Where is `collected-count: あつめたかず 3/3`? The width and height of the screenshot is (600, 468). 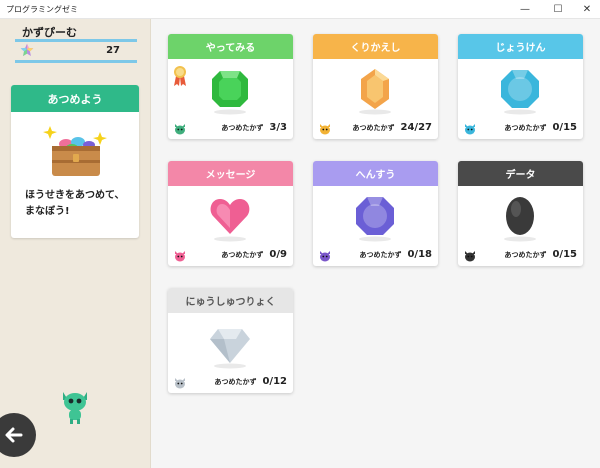
collected-count: あつめたかず 3/3 is located at coordinates (254, 127).